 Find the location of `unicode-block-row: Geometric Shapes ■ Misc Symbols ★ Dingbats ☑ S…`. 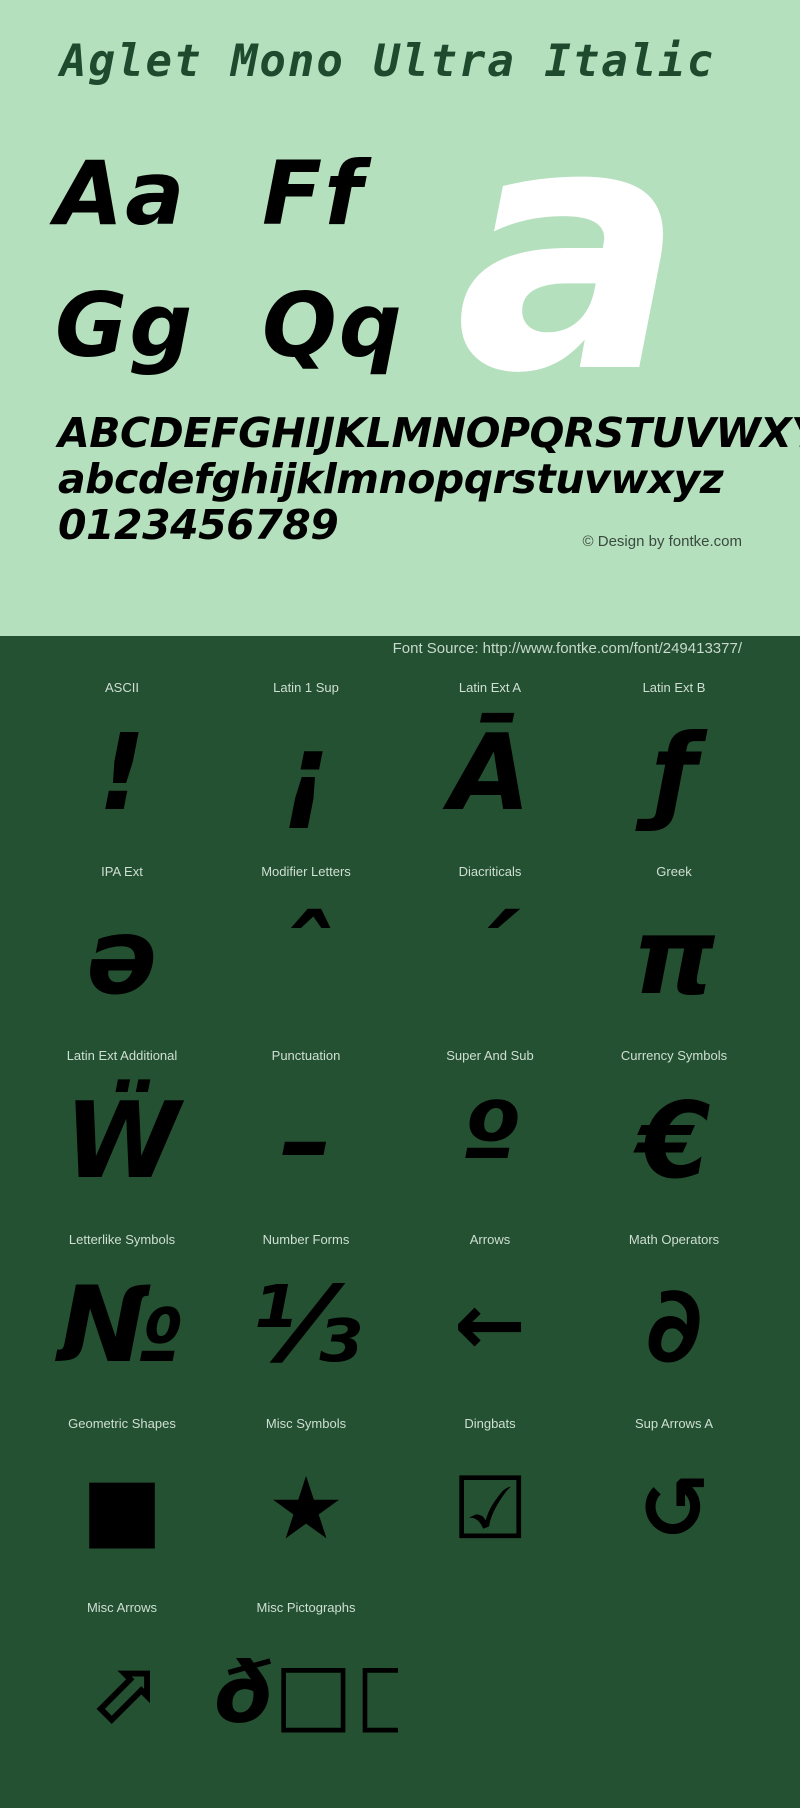

unicode-block-row: Geometric Shapes ■ Misc Symbols ★ Dingbats ☑ S… is located at coordinates (400, 1508).